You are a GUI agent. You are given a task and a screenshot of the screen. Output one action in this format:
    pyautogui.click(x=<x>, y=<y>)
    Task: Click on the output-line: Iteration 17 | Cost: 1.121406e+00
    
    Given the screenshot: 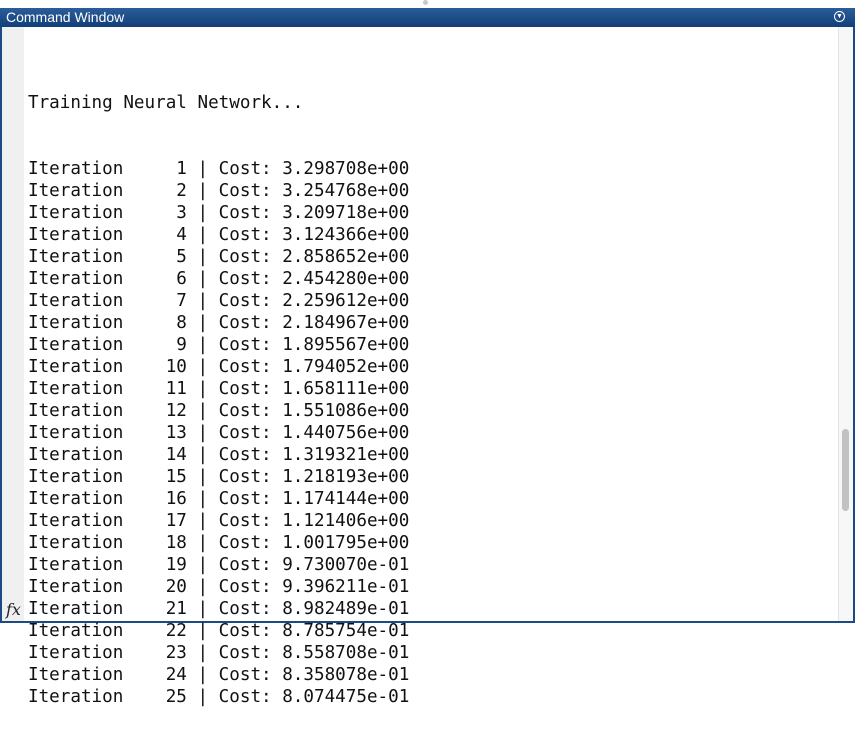 What is the action you would take?
    pyautogui.click(x=219, y=521)
    